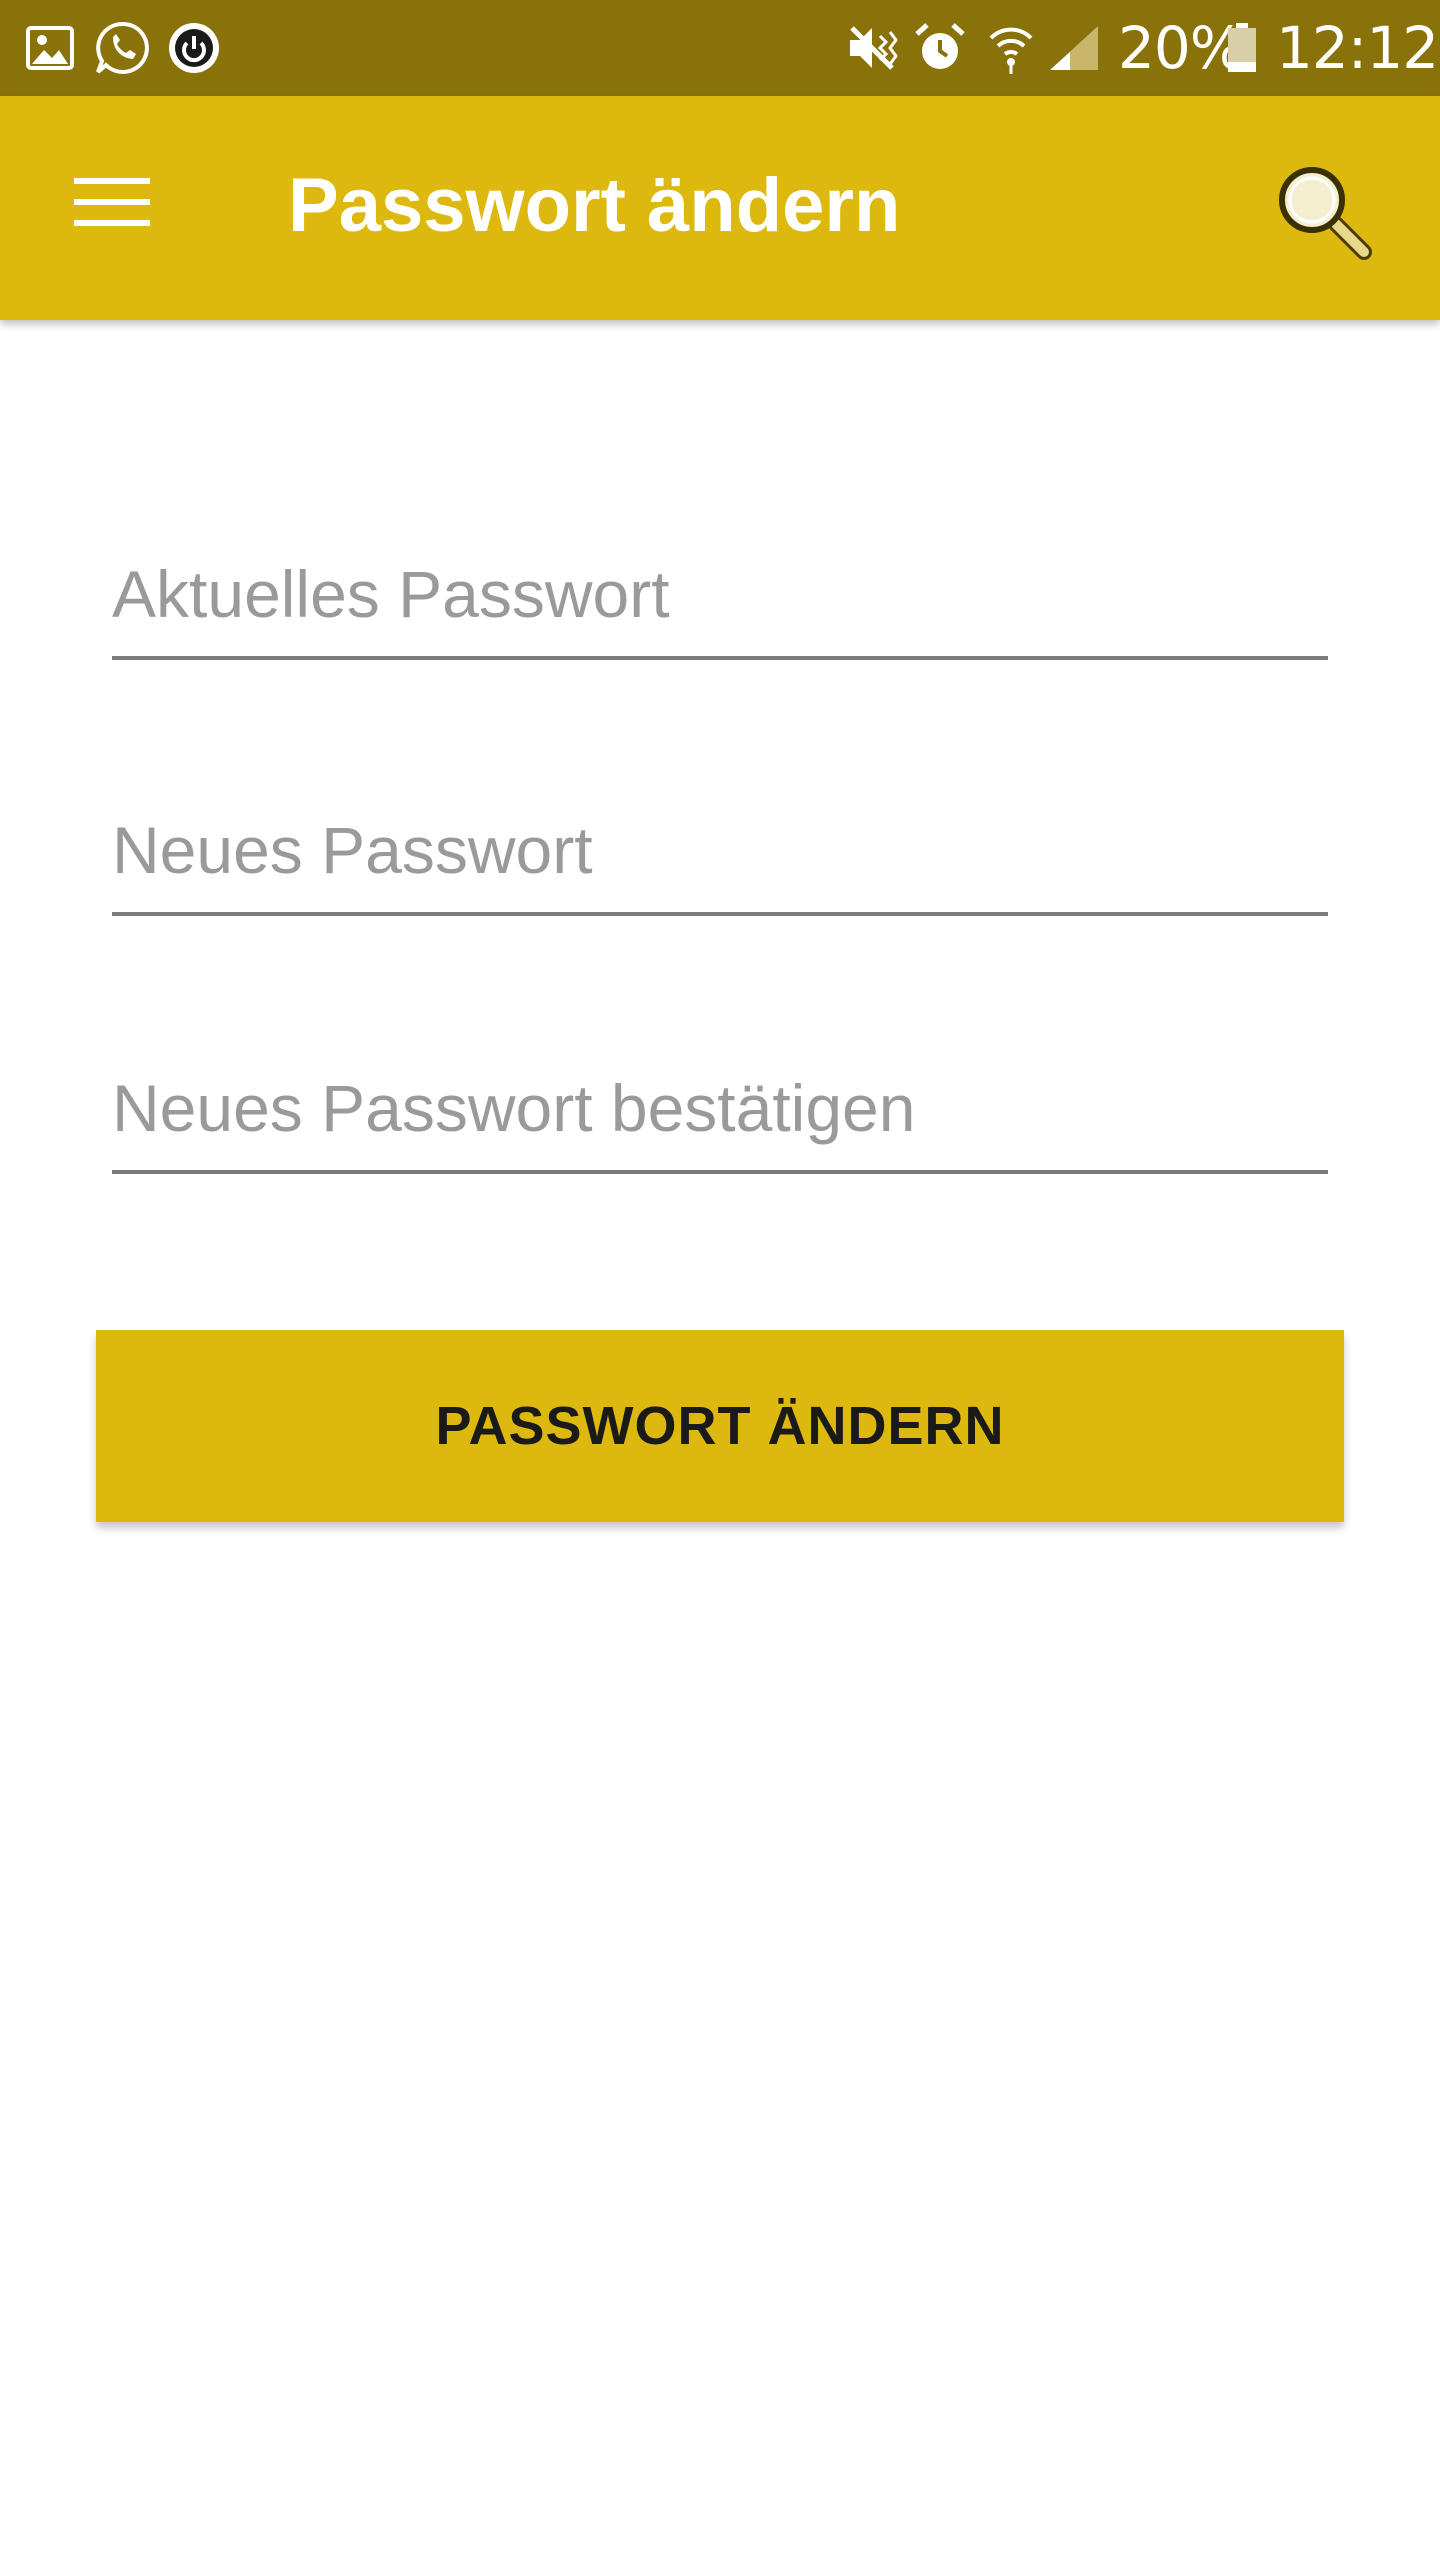  What do you see at coordinates (50, 48) in the screenshot?
I see `image-icon` at bounding box center [50, 48].